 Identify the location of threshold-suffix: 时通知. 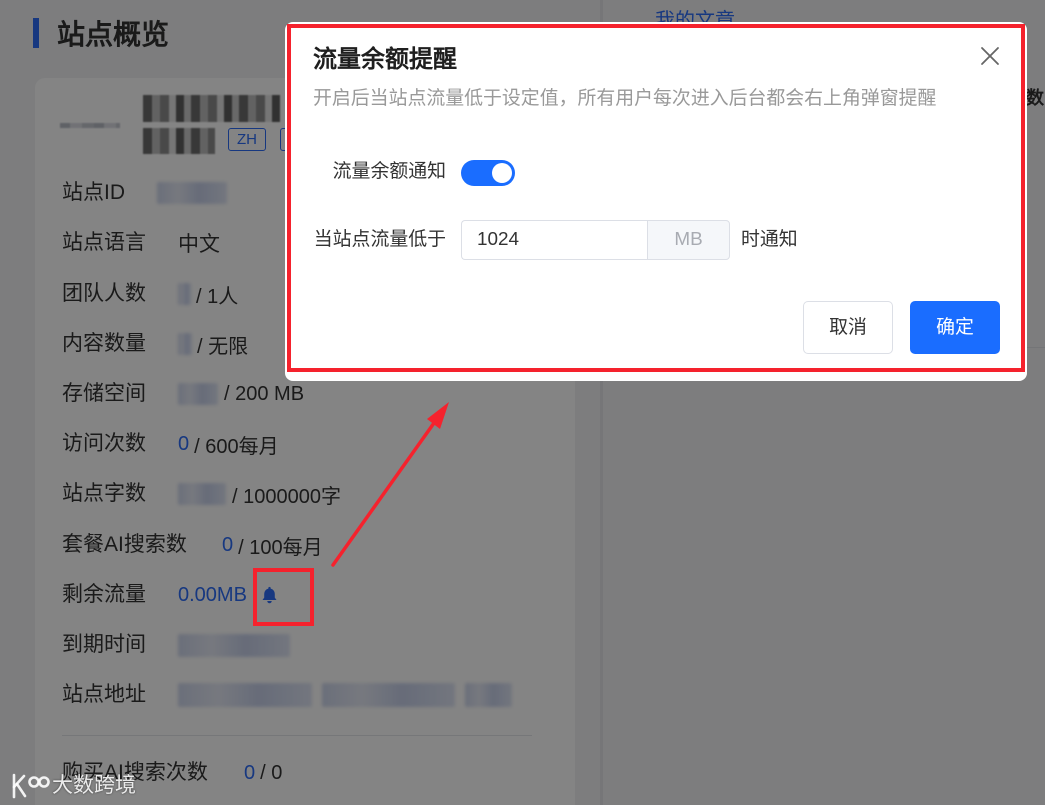
(769, 239).